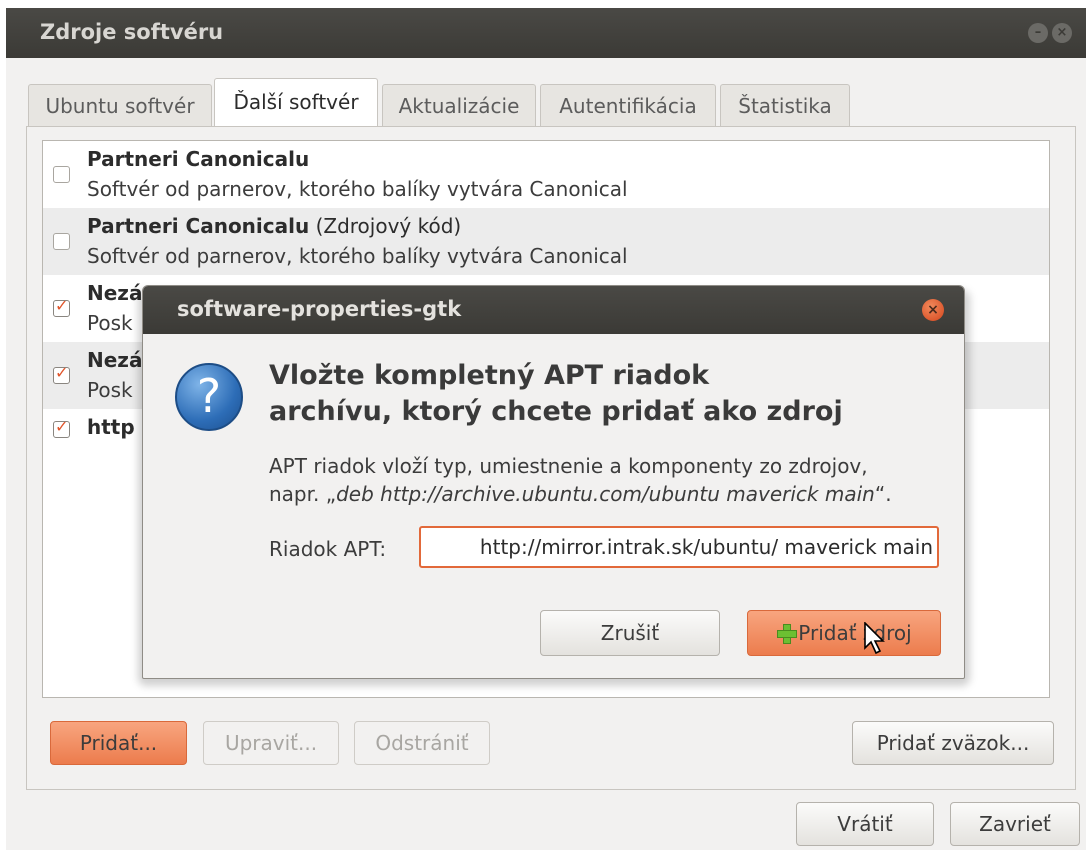 Image resolution: width=1088 pixels, height=850 pixels. I want to click on add-plus-icon, so click(787, 633).